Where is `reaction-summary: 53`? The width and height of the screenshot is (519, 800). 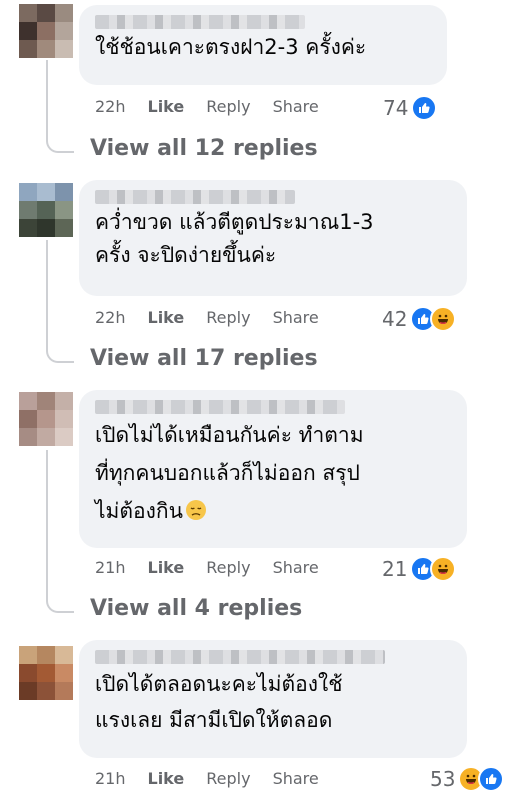 reaction-summary: 53 is located at coordinates (467, 779).